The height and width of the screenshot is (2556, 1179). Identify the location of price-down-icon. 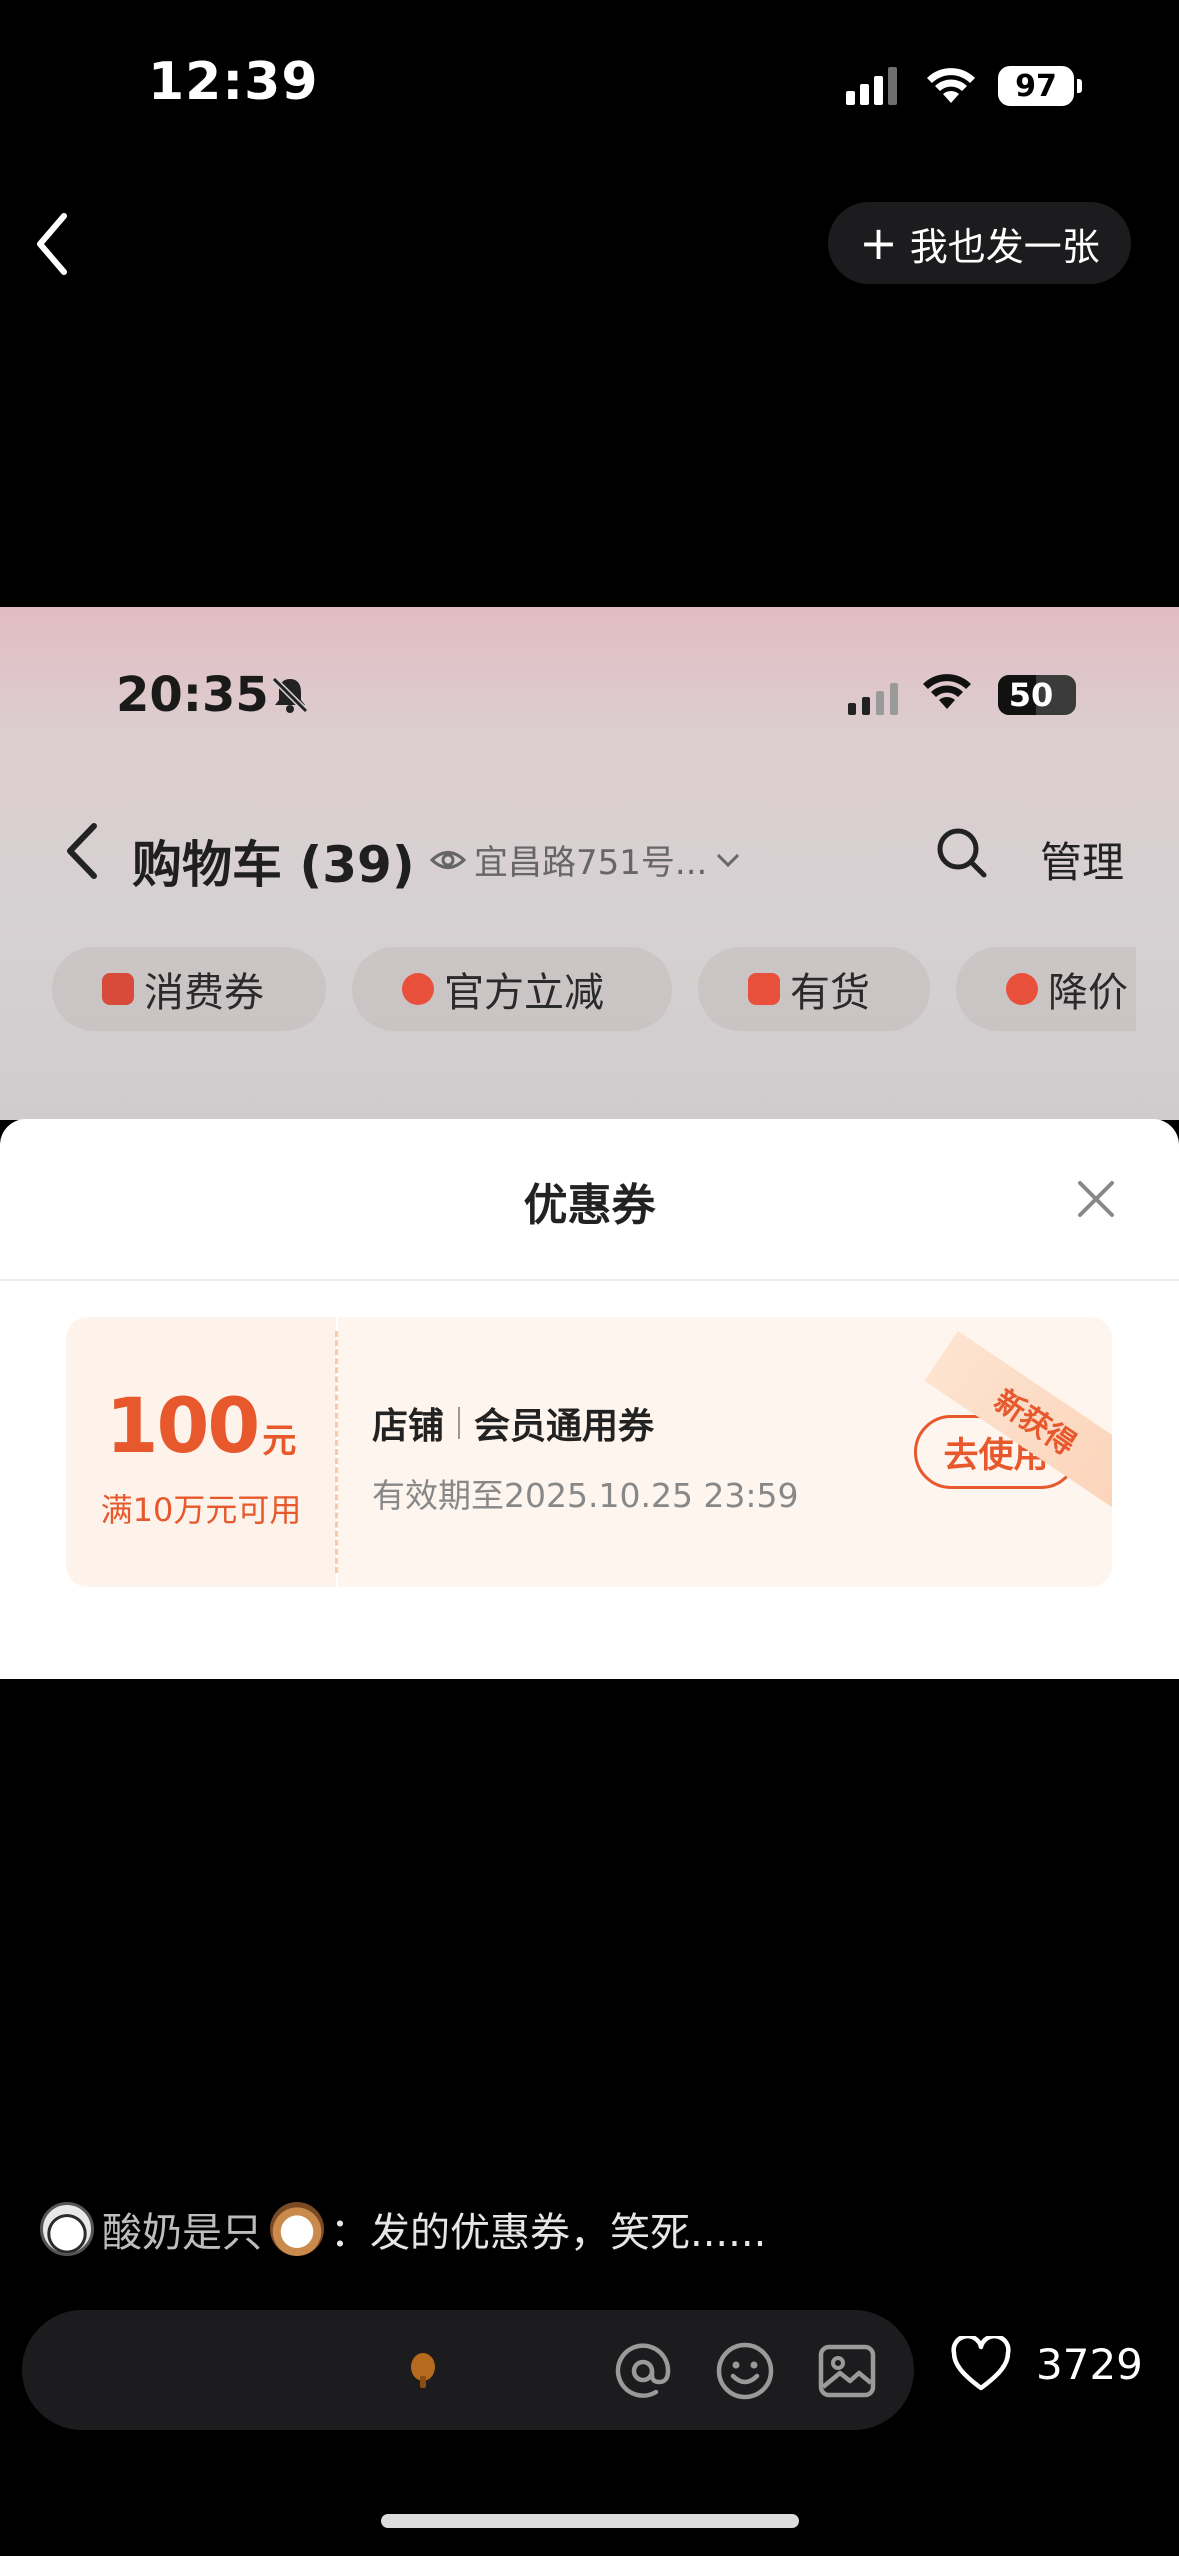
(1022, 989).